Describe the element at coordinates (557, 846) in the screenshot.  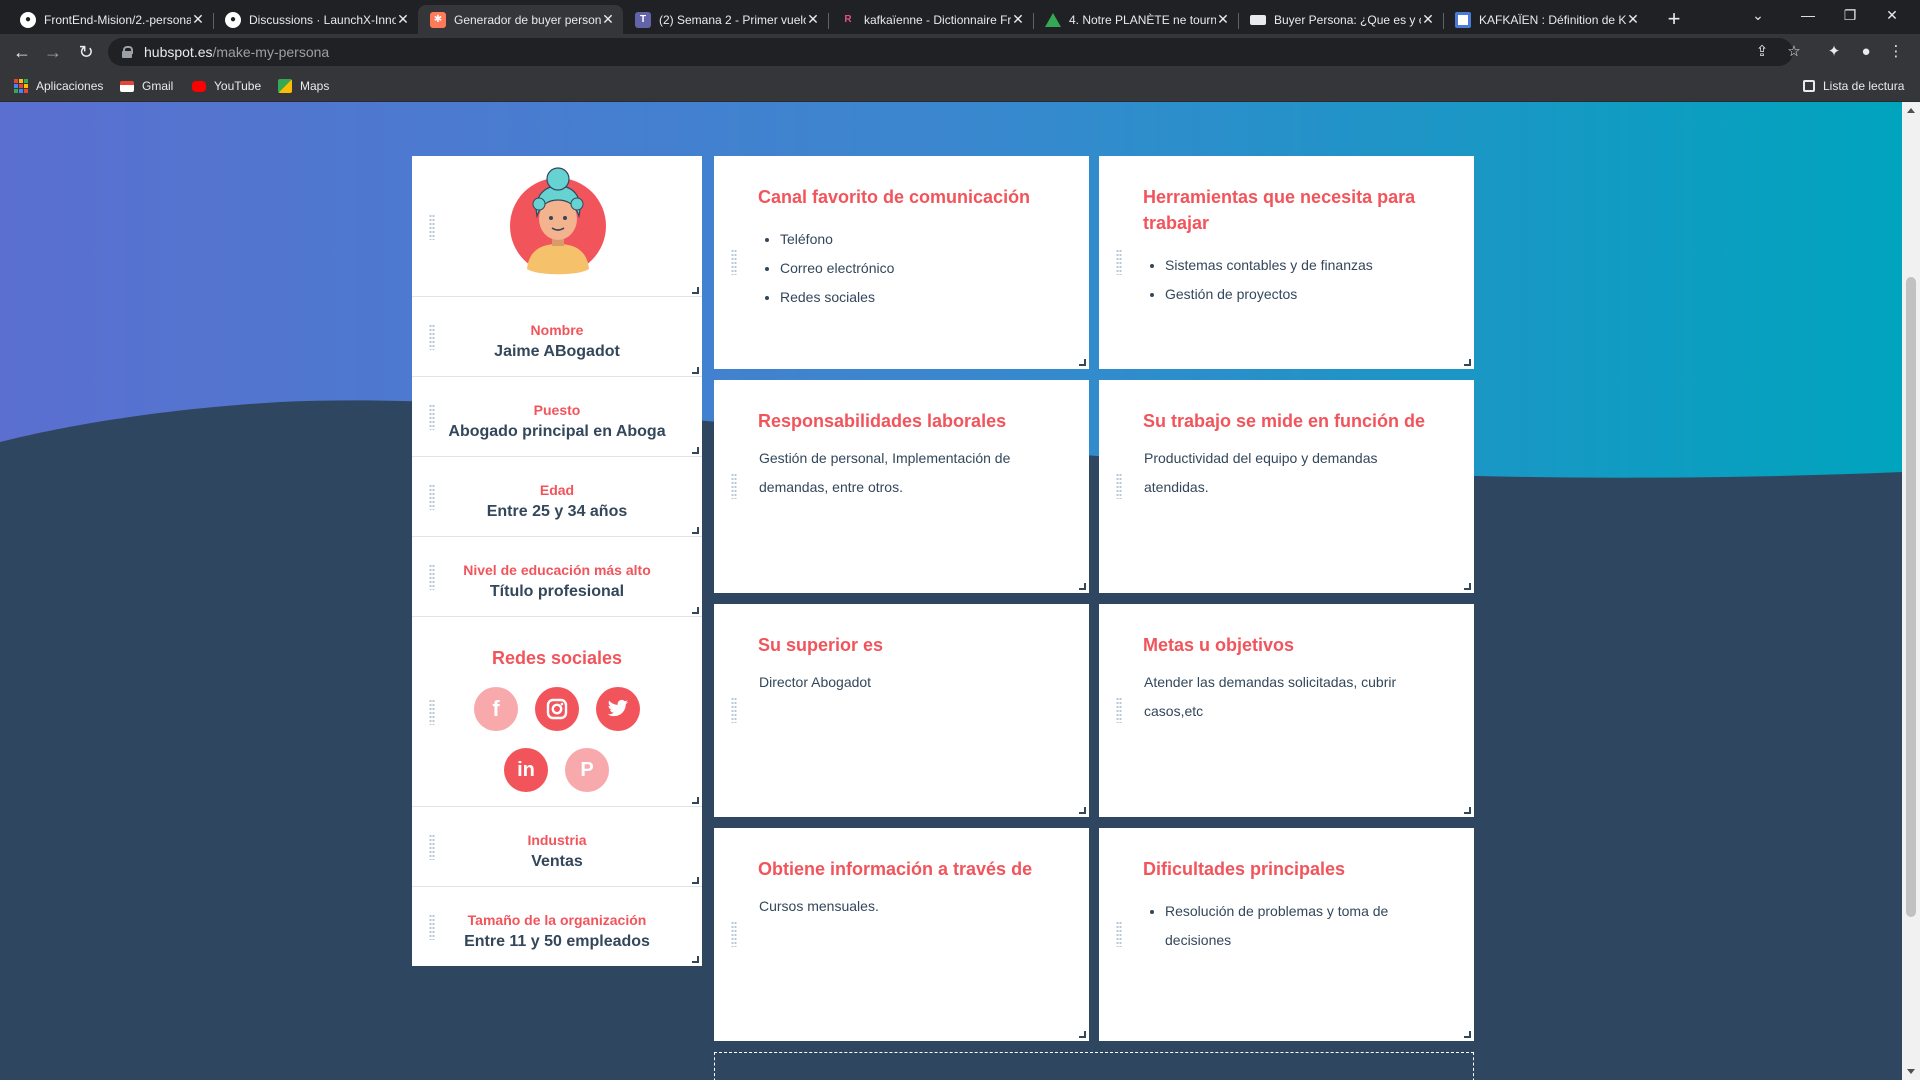
I see `industry-section: Industria Ventas` at that location.